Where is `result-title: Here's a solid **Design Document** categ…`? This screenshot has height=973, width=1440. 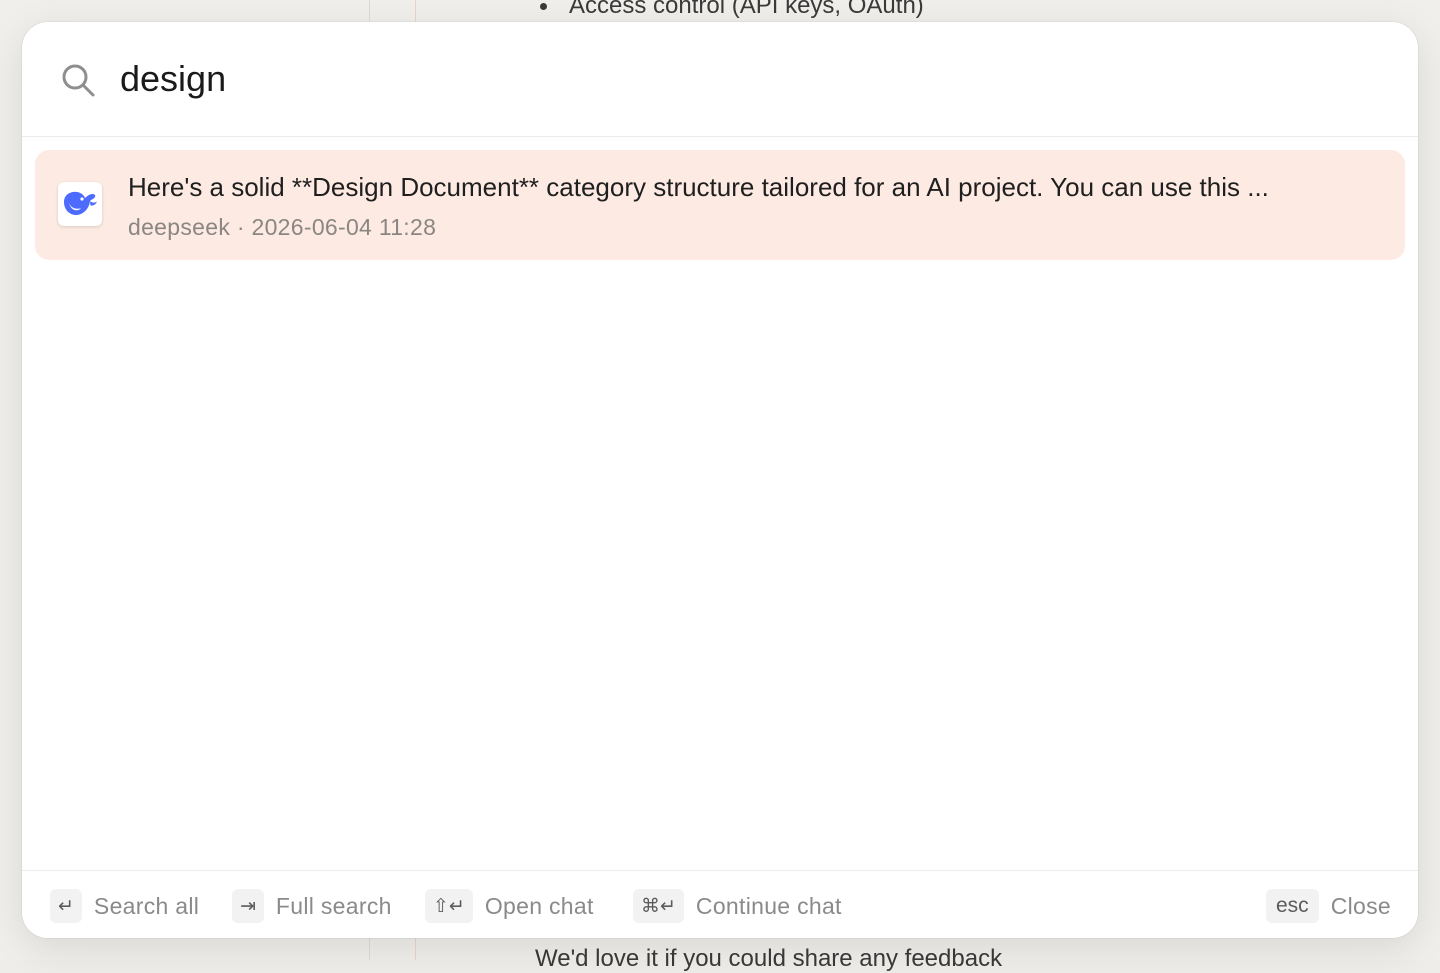 result-title: Here's a solid **Design Document** categ… is located at coordinates (758, 187).